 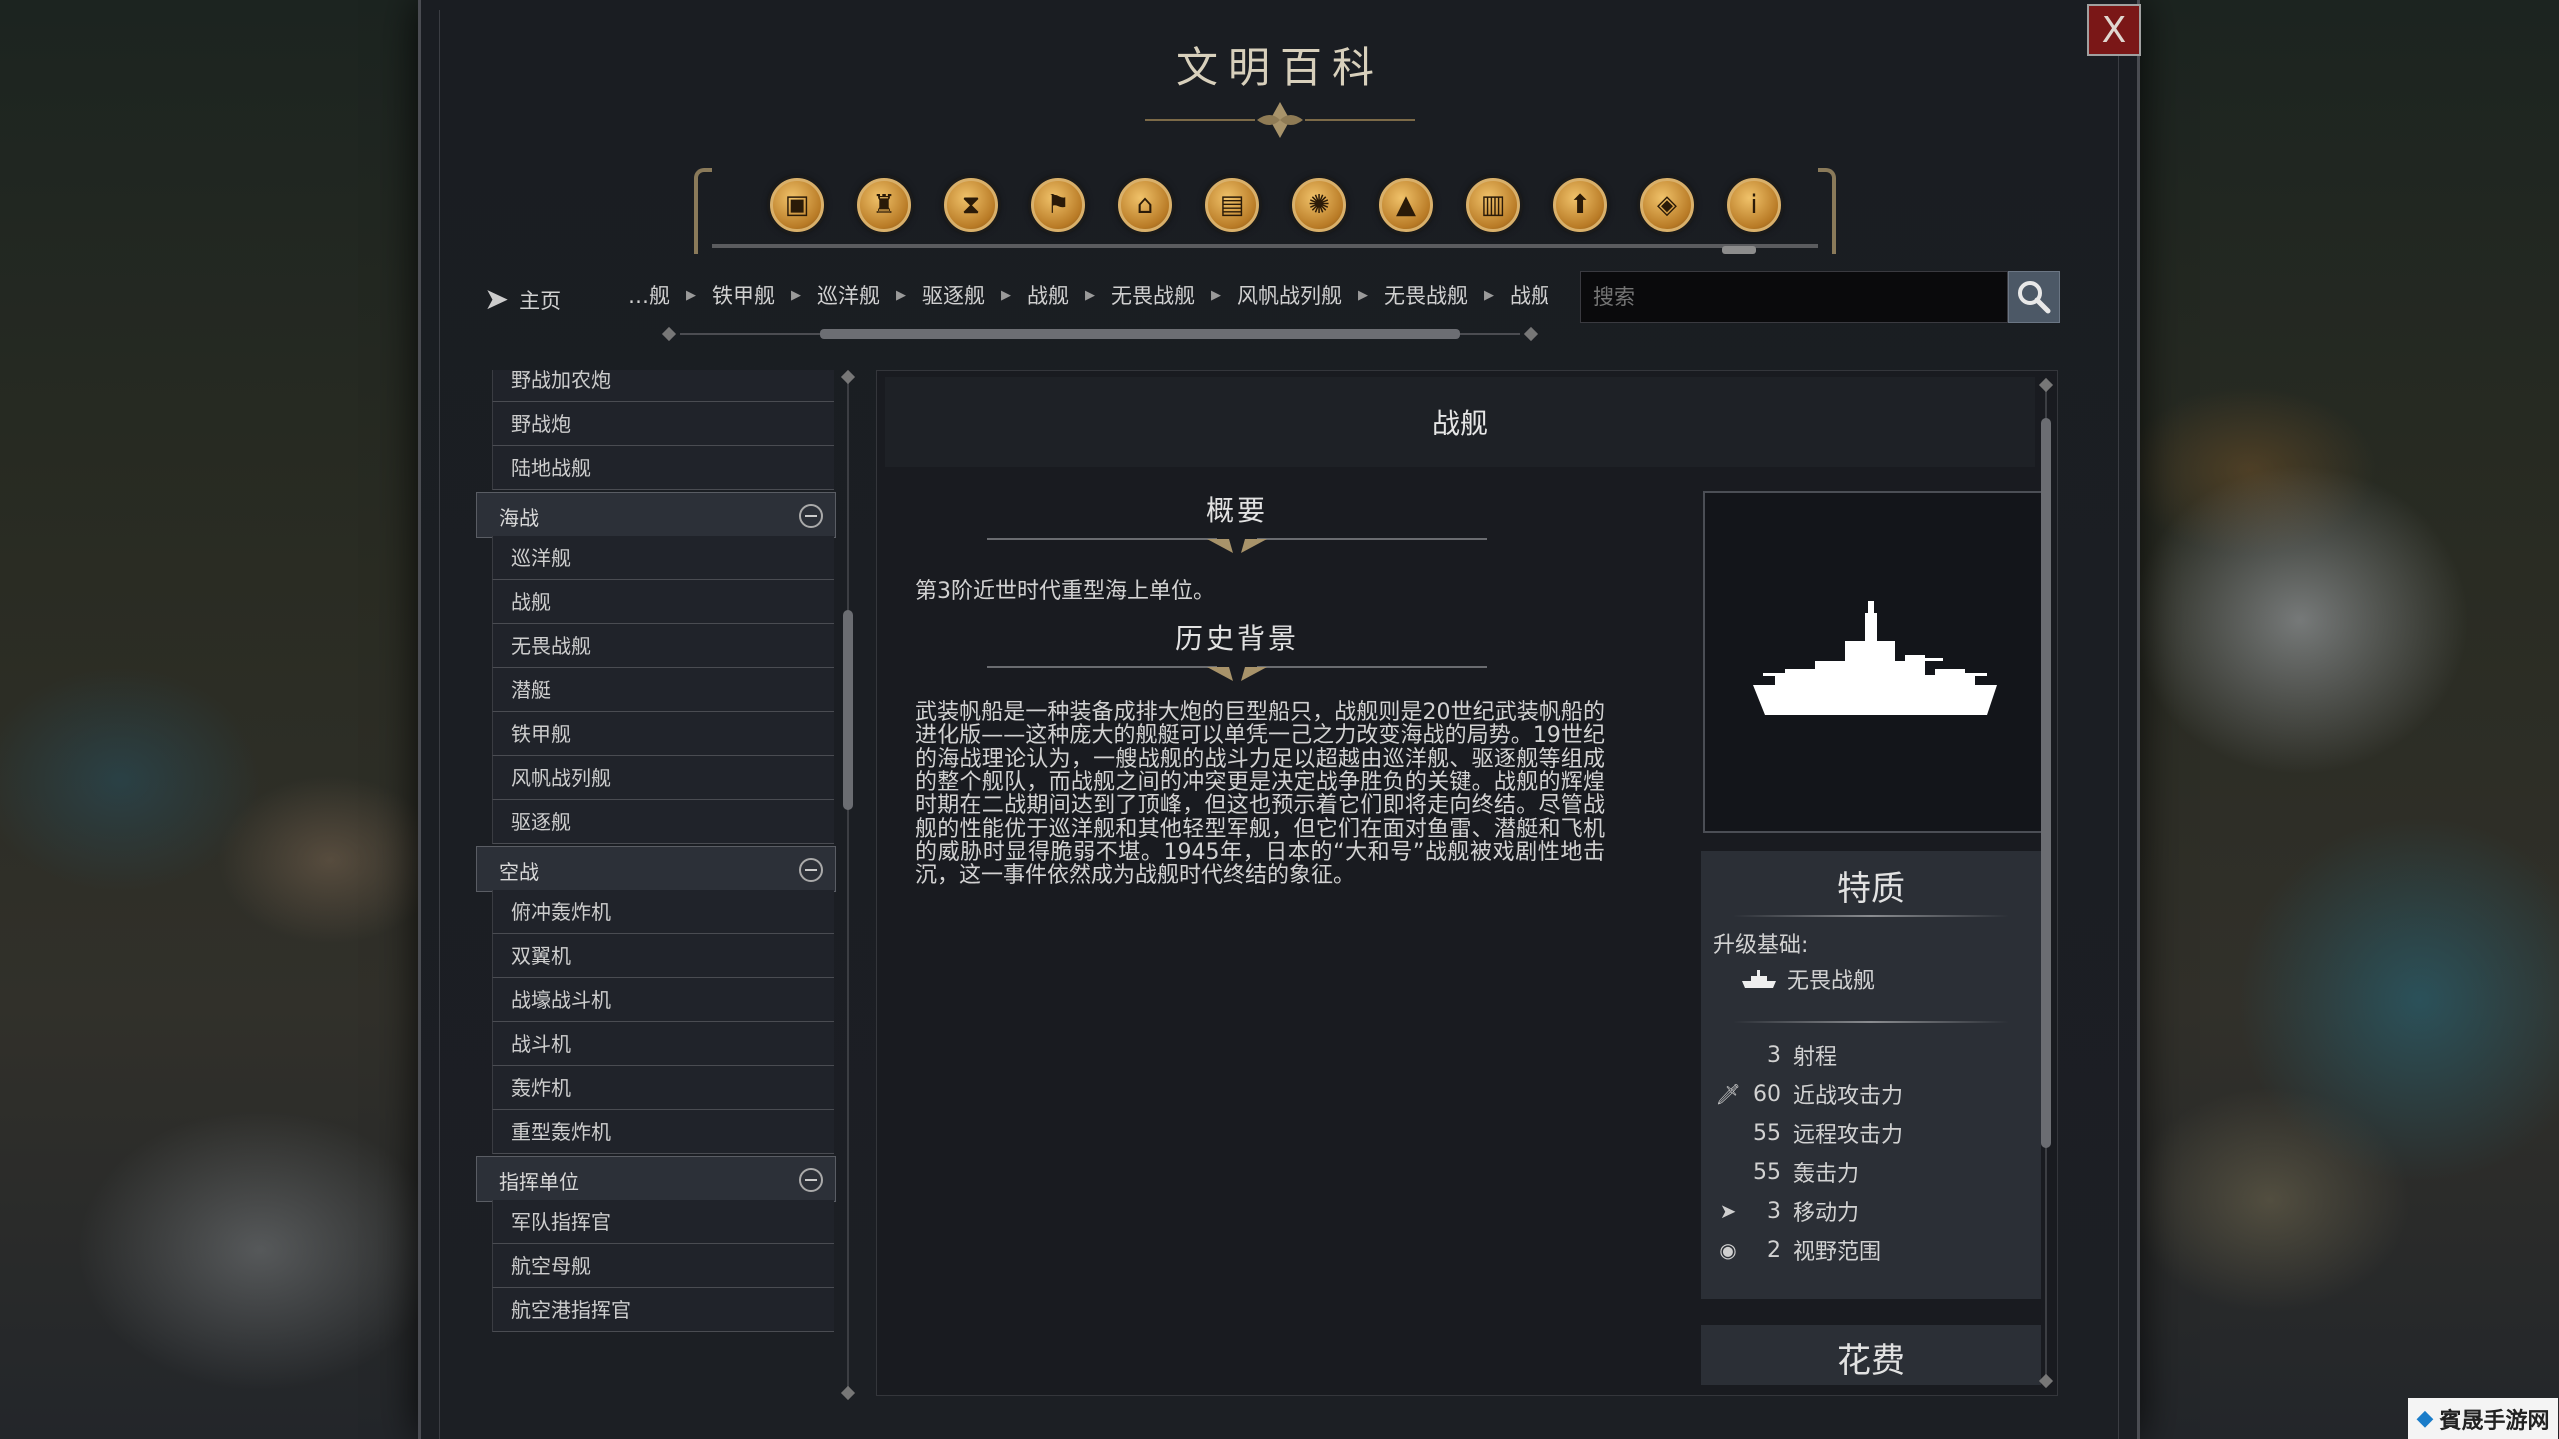 I want to click on eye-icon: ◉, so click(x=1728, y=1250).